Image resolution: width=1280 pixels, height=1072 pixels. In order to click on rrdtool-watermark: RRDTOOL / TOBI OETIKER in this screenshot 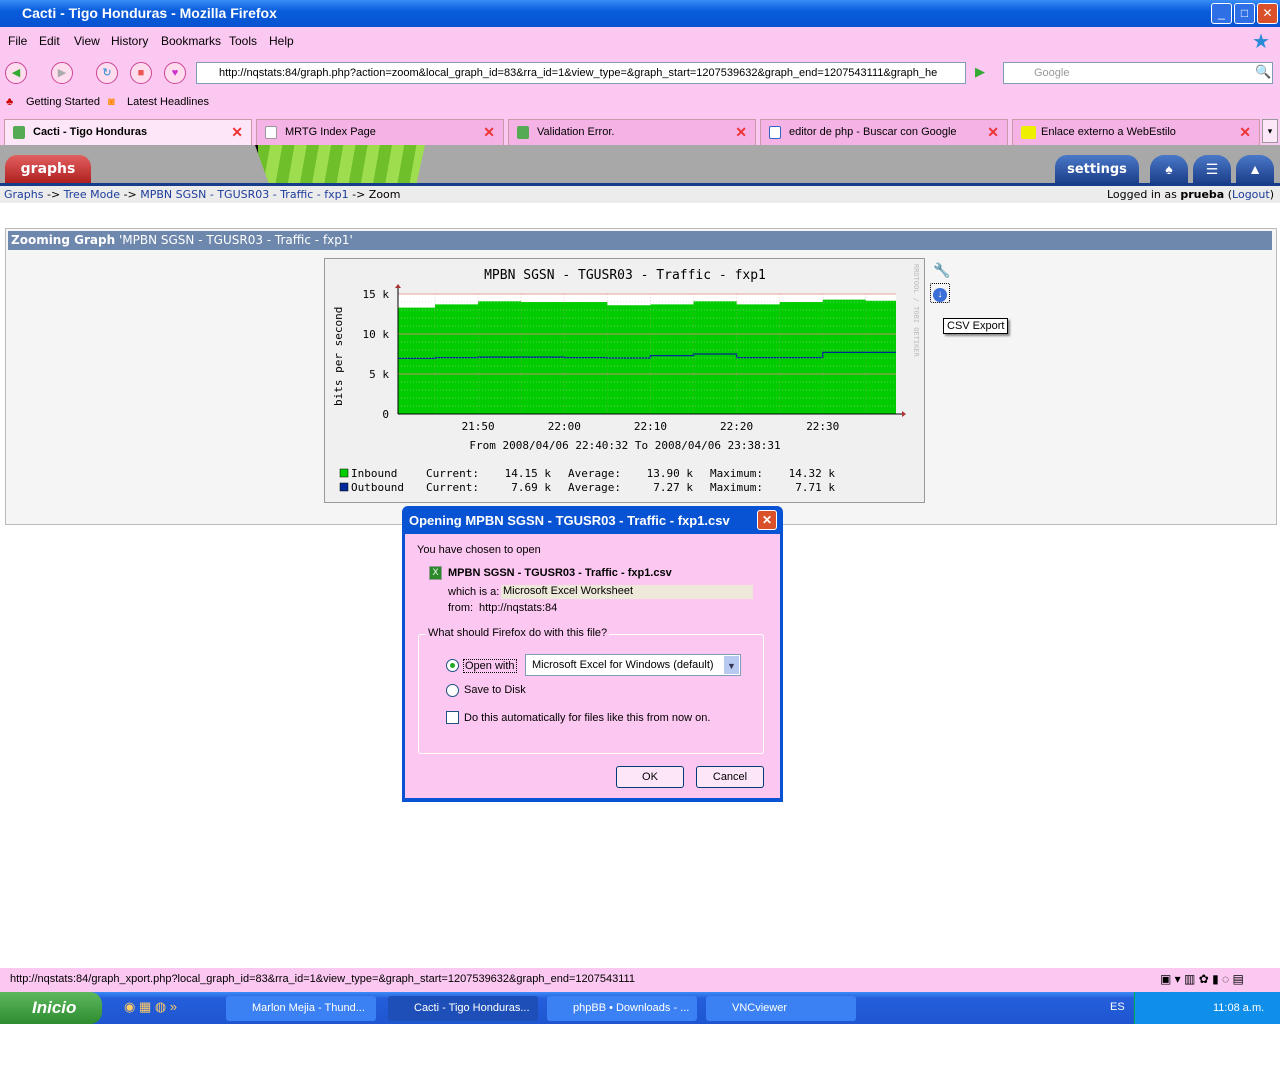, I will do `click(916, 311)`.